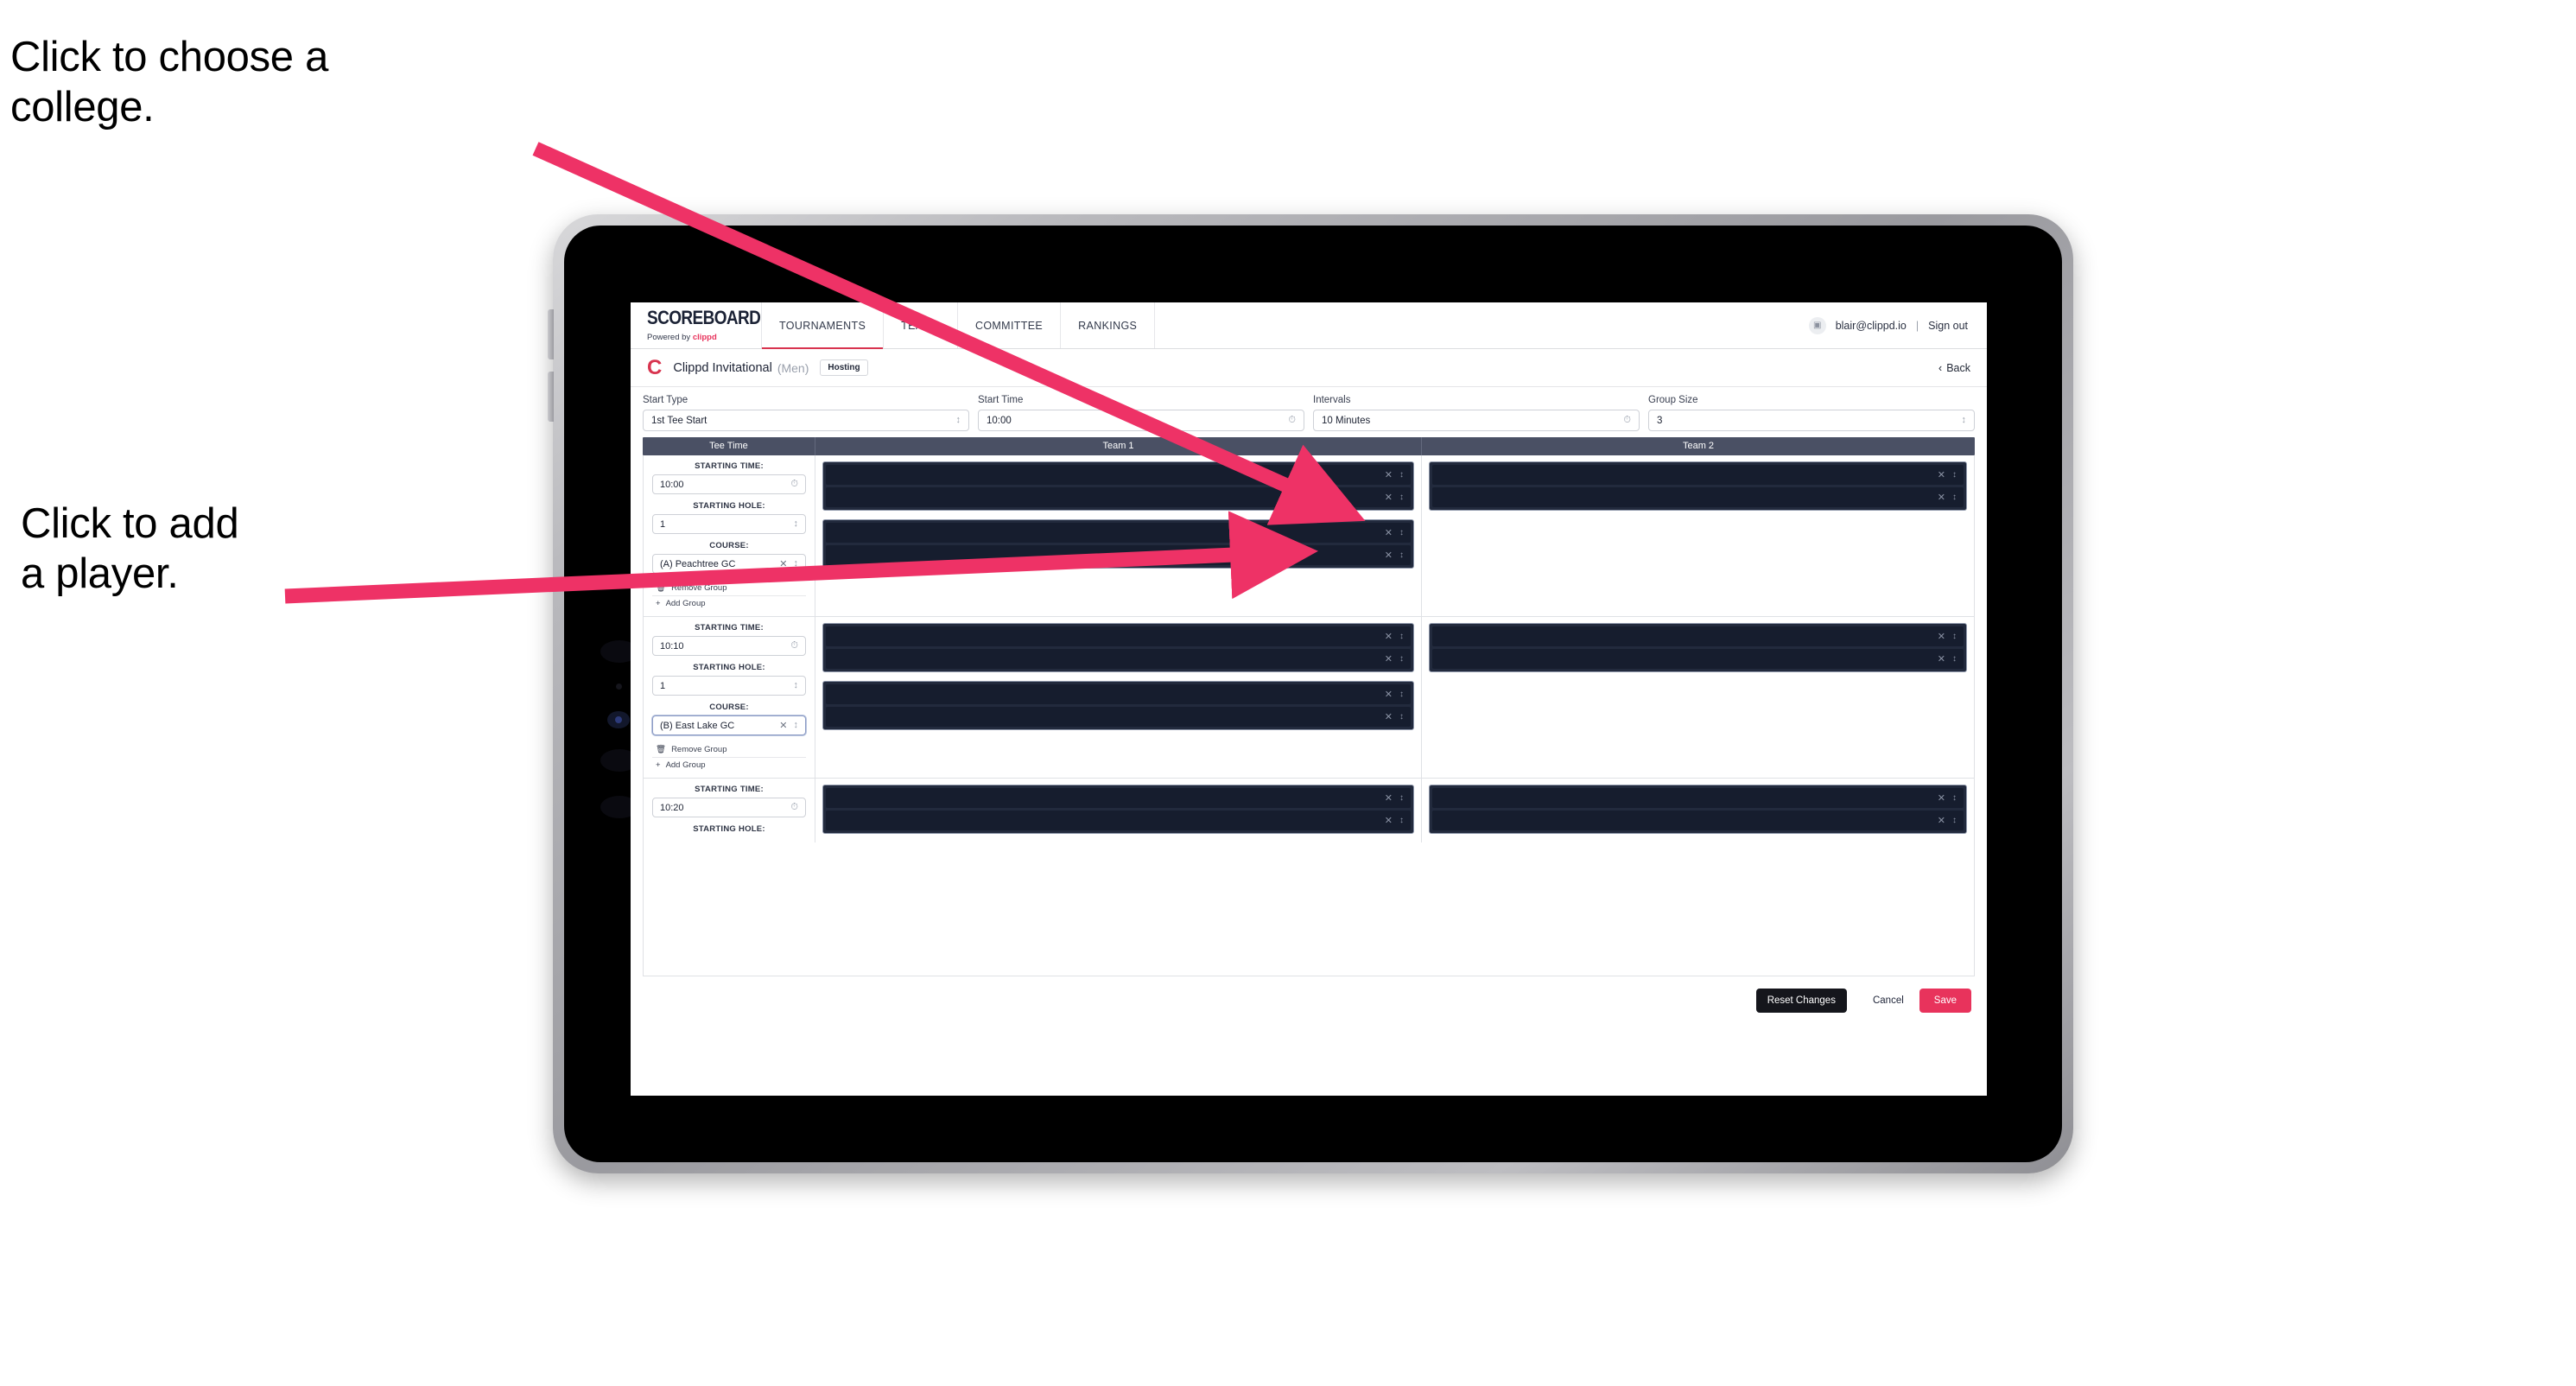 The width and height of the screenshot is (2576, 1386). Describe the element at coordinates (1964, 420) in the screenshot. I see `stepper-icon-2: ↕` at that location.